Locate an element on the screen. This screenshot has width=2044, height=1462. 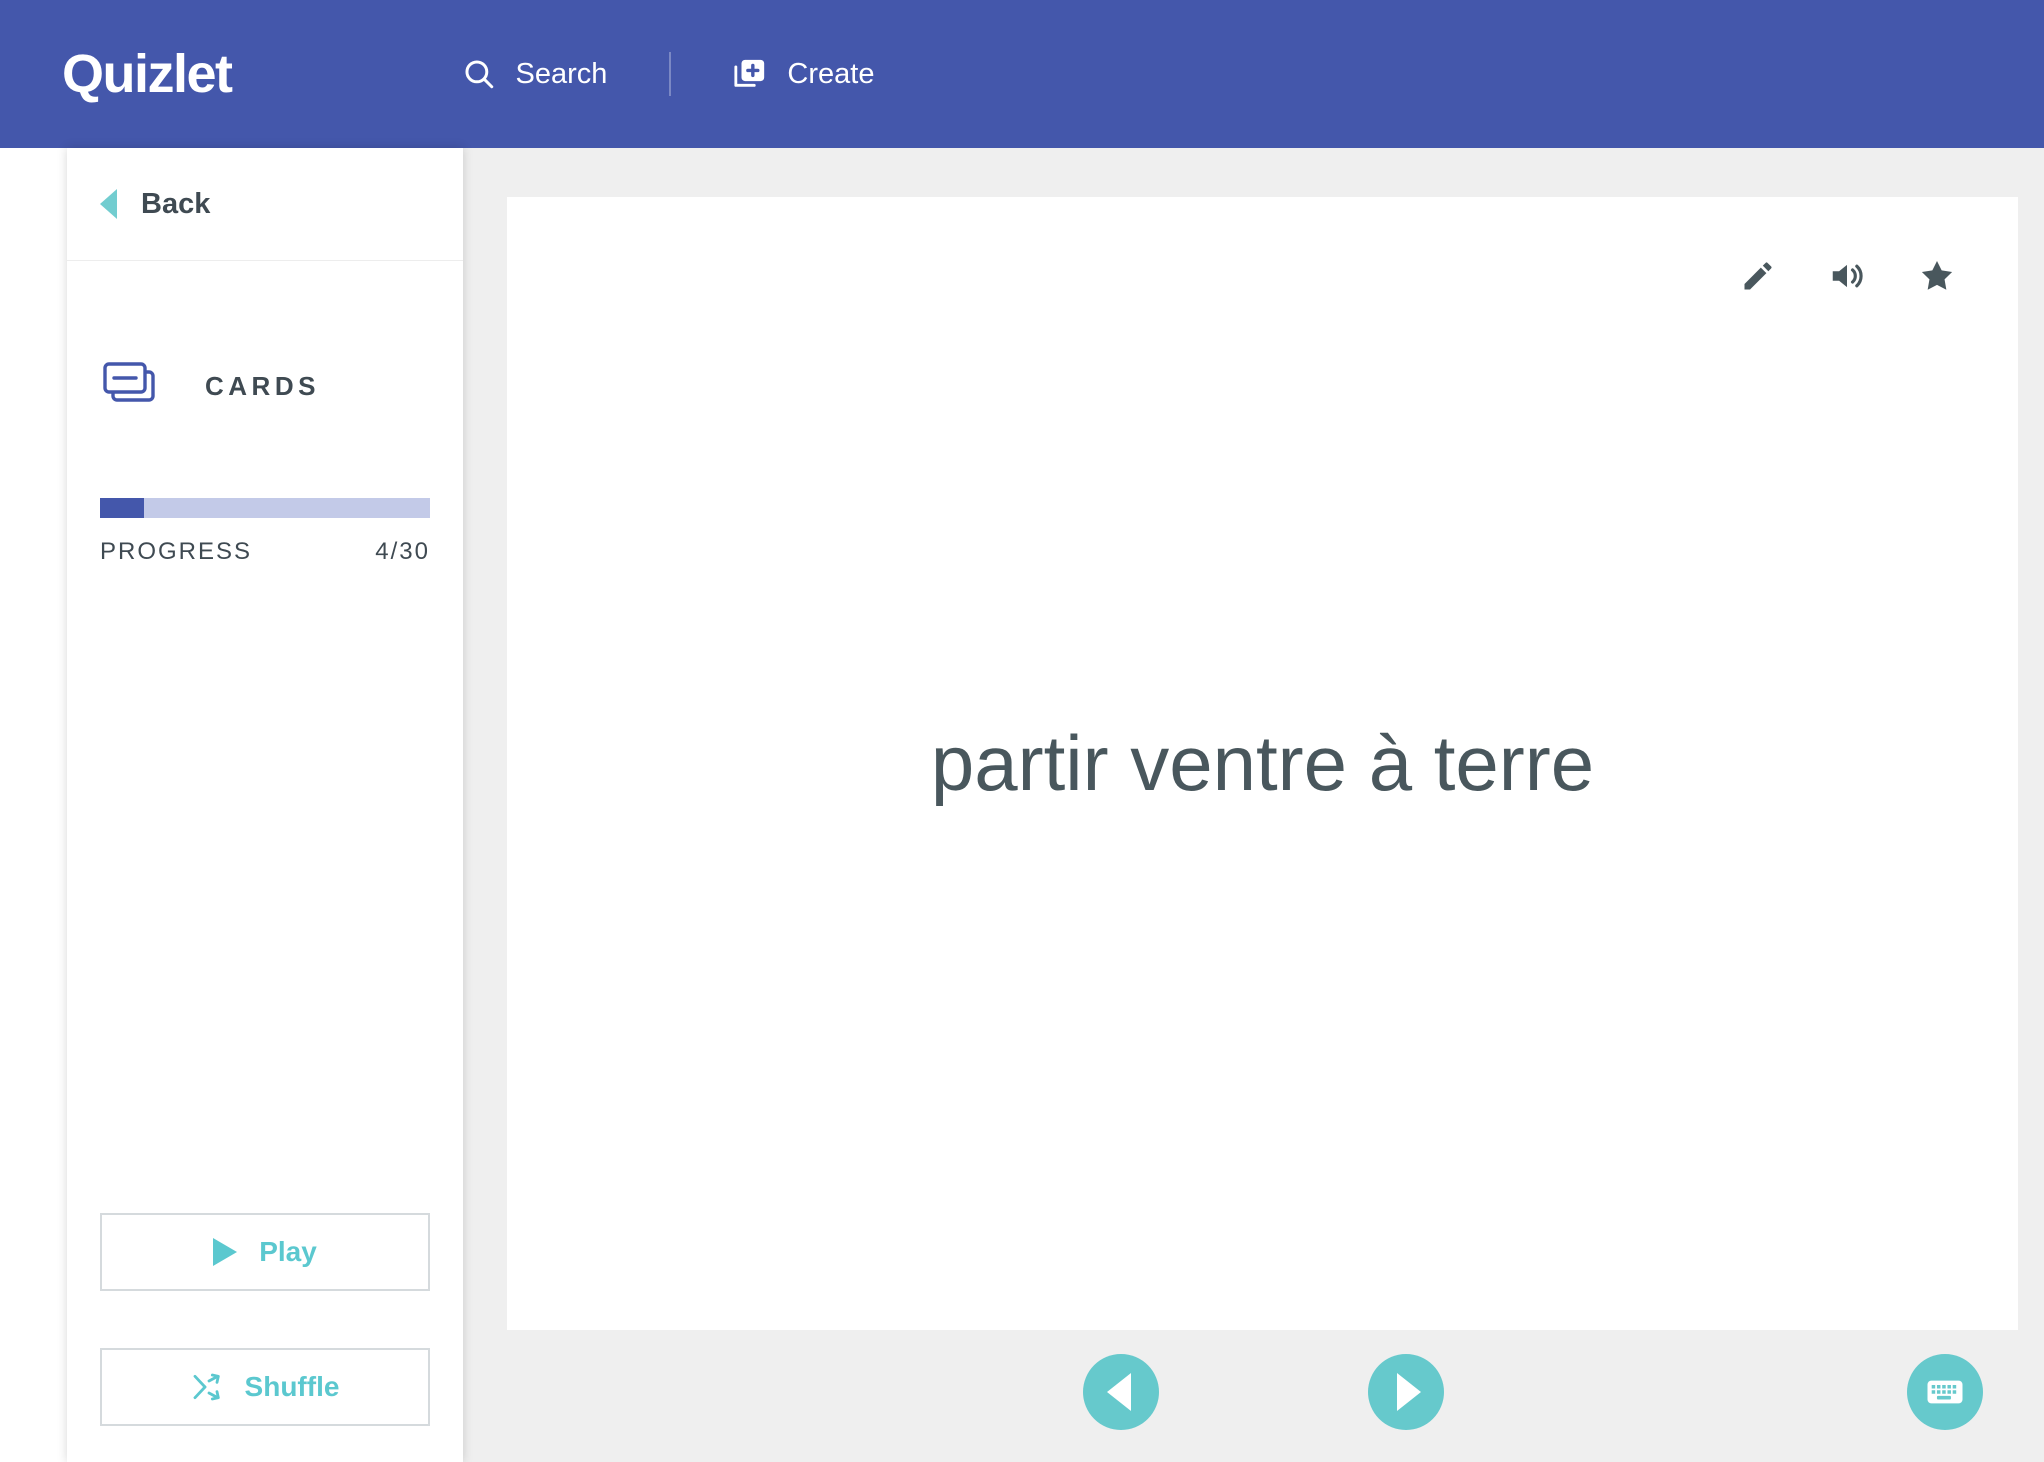
card-term-text: partir ventre à terre is located at coordinates (1262, 763).